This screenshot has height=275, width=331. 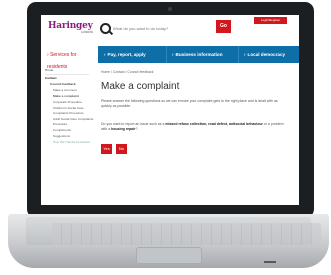 What do you see at coordinates (61, 136) in the screenshot?
I see `sidebar-item-suggestions: Suggestions` at bounding box center [61, 136].